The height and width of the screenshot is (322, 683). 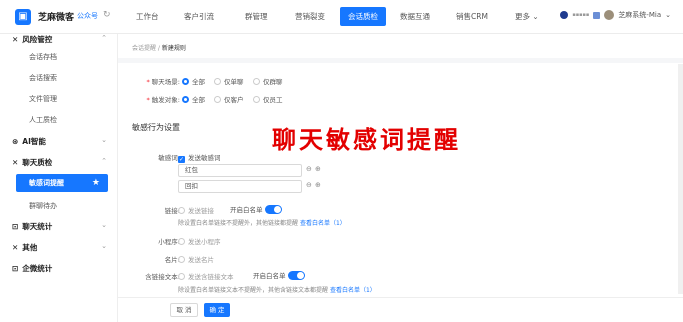 I want to click on avatar, so click(x=609, y=15).